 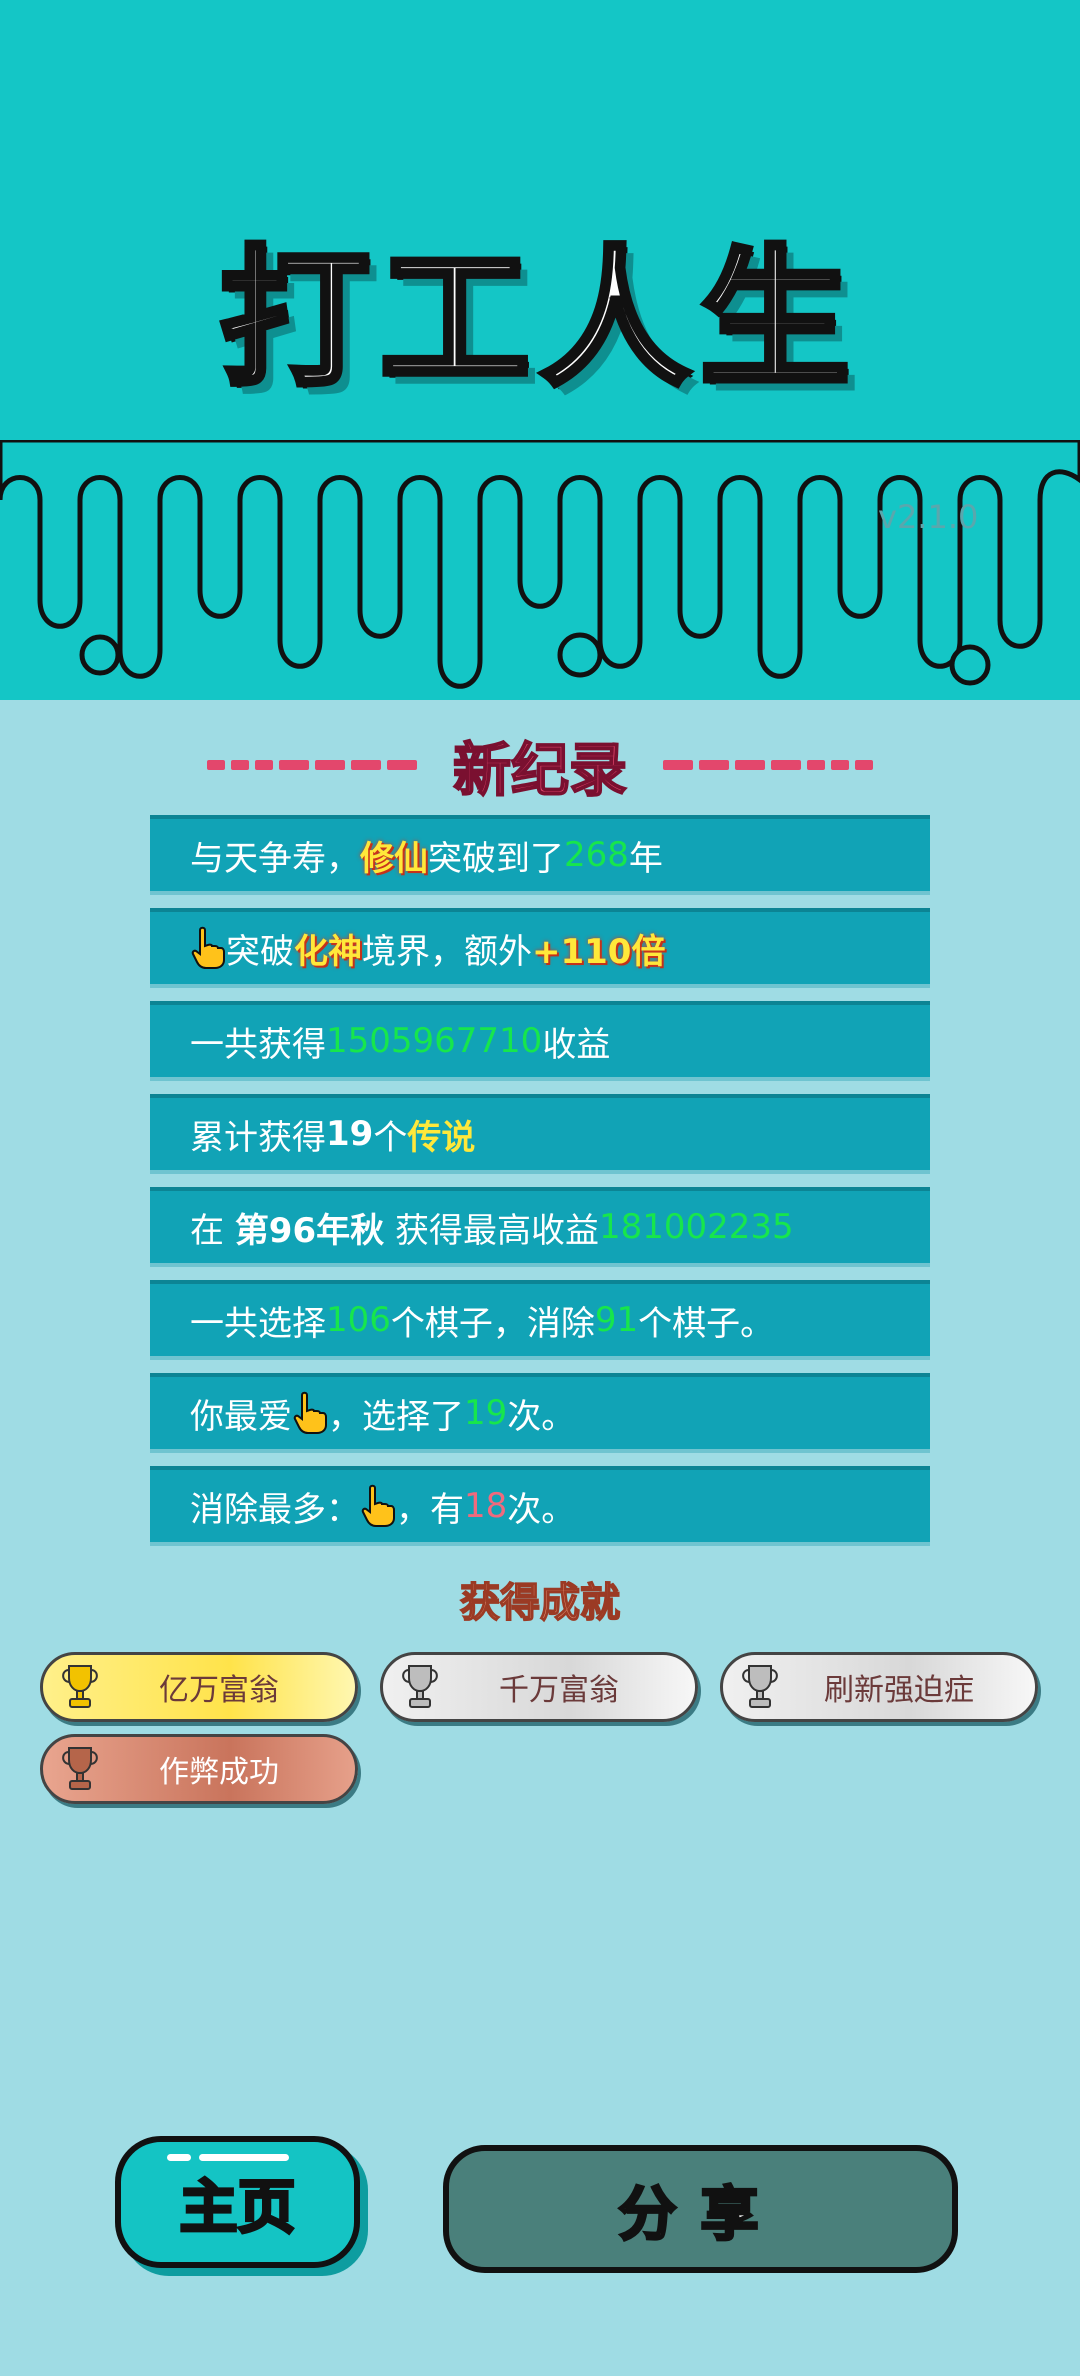 I want to click on home-button: 主页, so click(x=237, y=2202).